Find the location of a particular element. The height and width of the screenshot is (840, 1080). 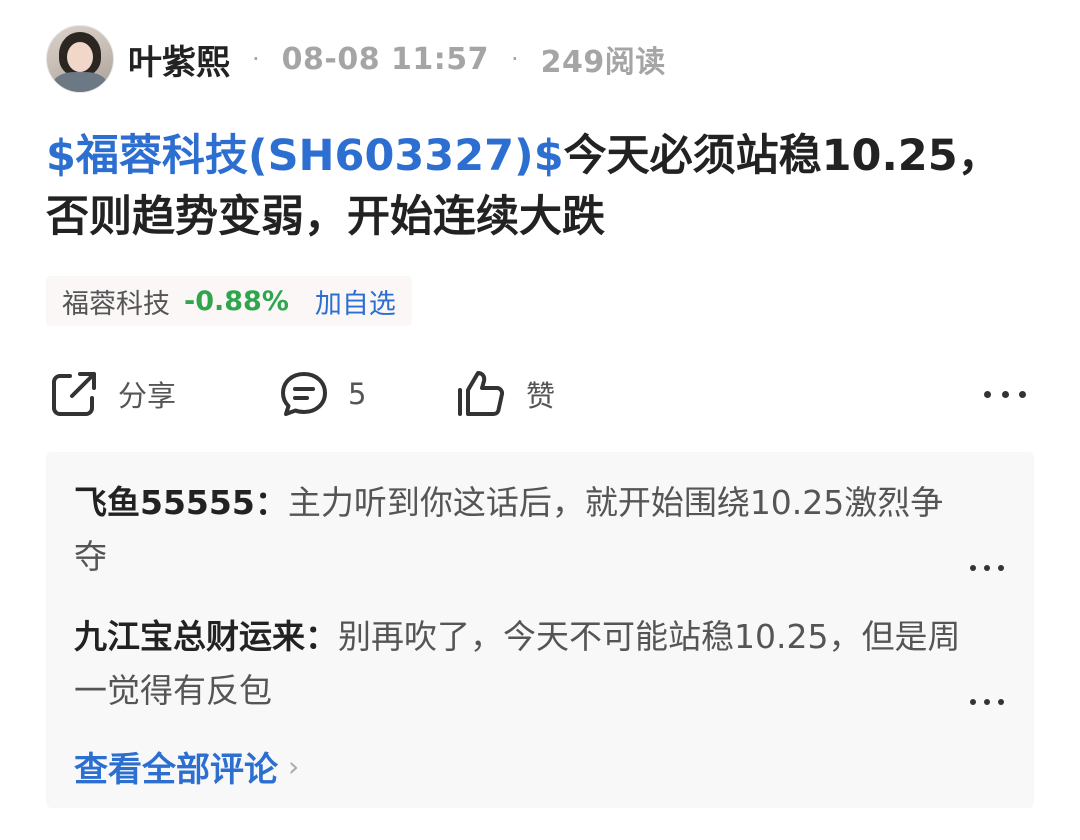

read-count: 249阅读 is located at coordinates (603, 62).